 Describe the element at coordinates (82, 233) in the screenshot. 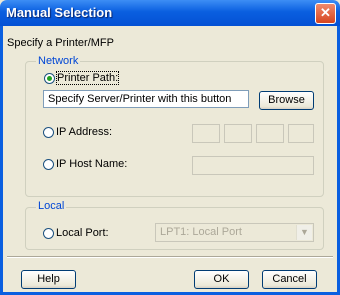

I see `local-port-label: Local Port:` at that location.